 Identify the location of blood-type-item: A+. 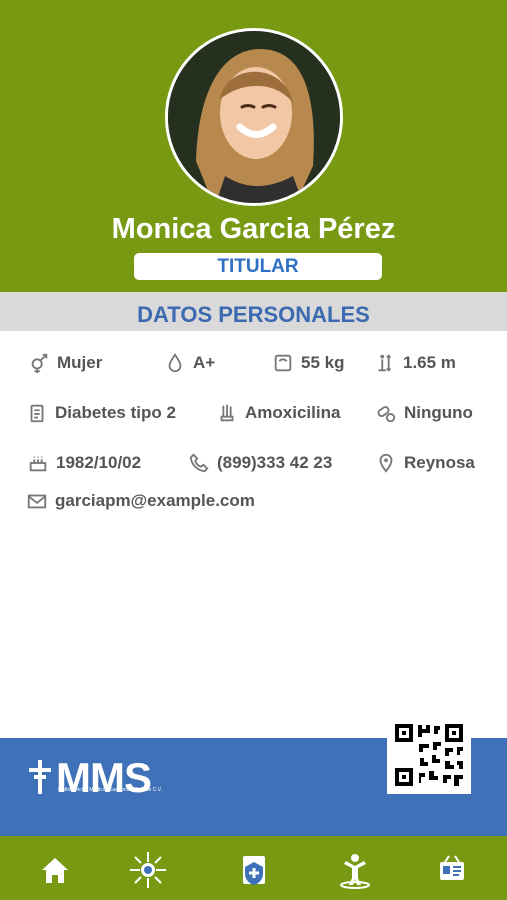
(189, 363).